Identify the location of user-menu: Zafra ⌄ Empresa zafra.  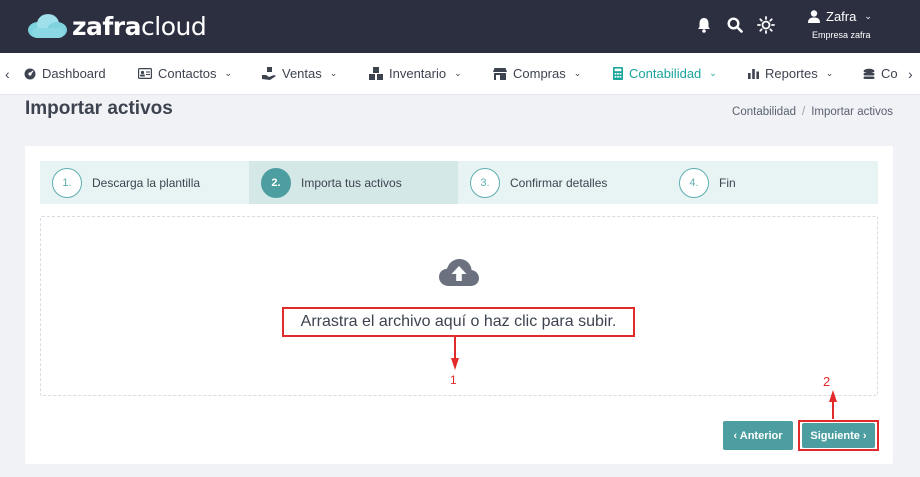
(843, 24).